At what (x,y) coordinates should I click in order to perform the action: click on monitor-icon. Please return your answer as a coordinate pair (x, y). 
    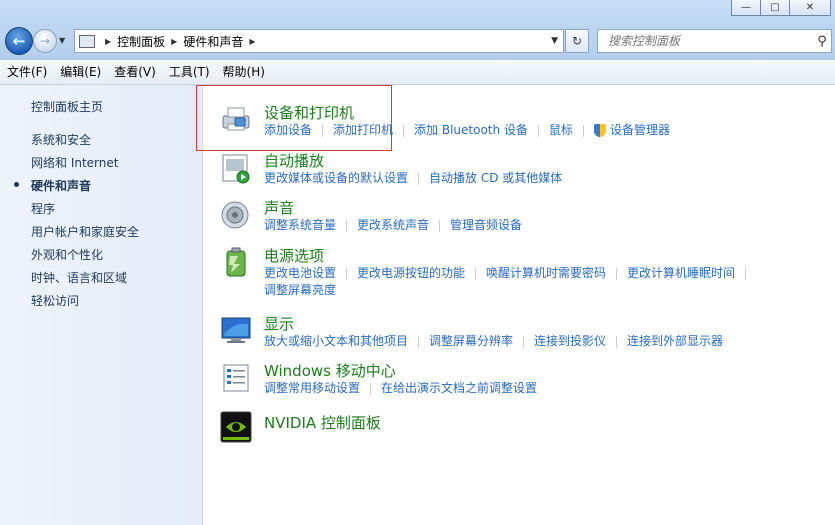
    Looking at the image, I should click on (236, 330).